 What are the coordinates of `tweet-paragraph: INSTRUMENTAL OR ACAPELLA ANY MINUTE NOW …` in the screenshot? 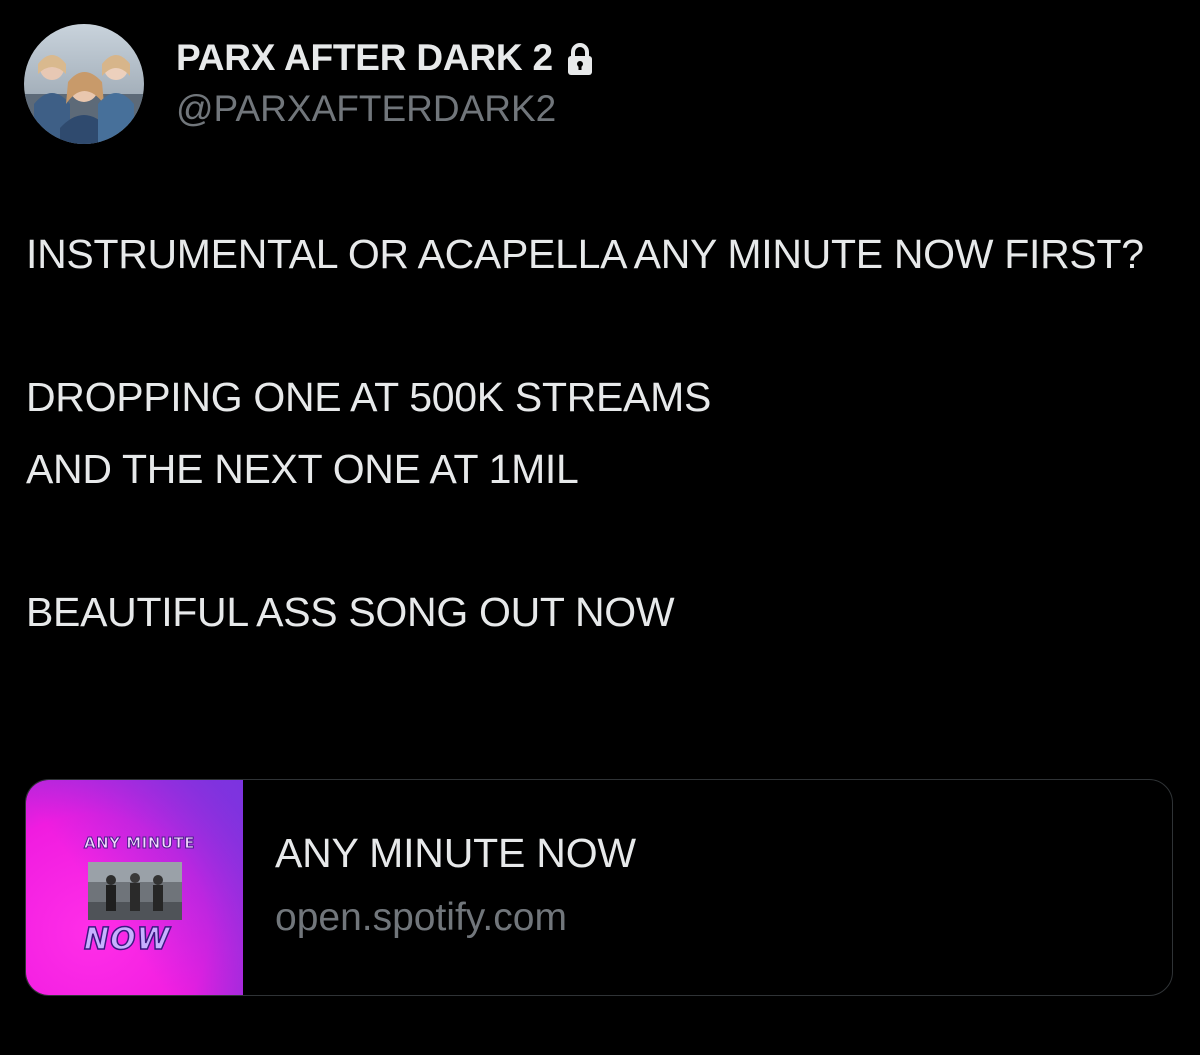 It's located at (585, 254).